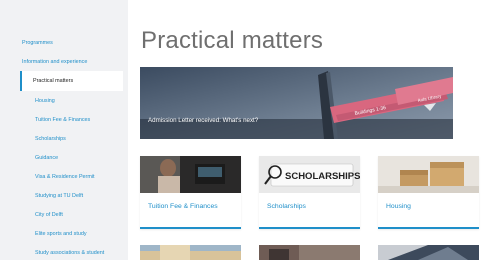  I want to click on card-tuition-fee: Tuition Fee & Finances, so click(190, 192).